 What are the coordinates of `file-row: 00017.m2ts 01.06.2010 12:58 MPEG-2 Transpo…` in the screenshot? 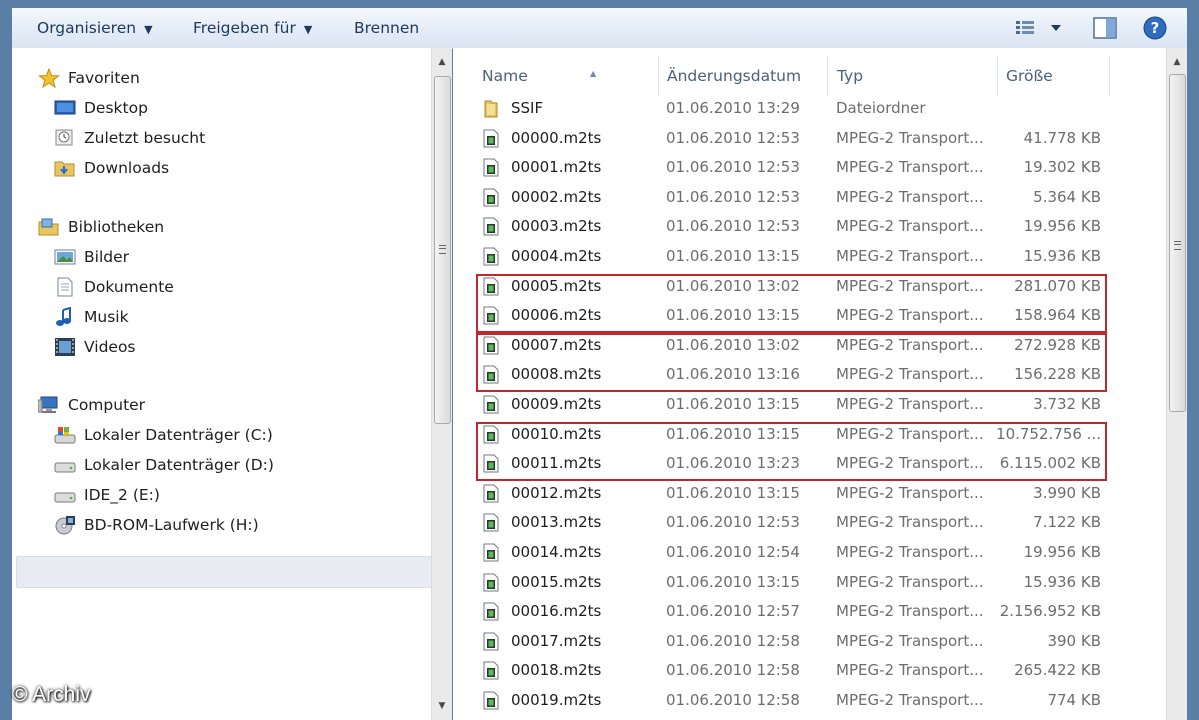 It's located at (791, 641).